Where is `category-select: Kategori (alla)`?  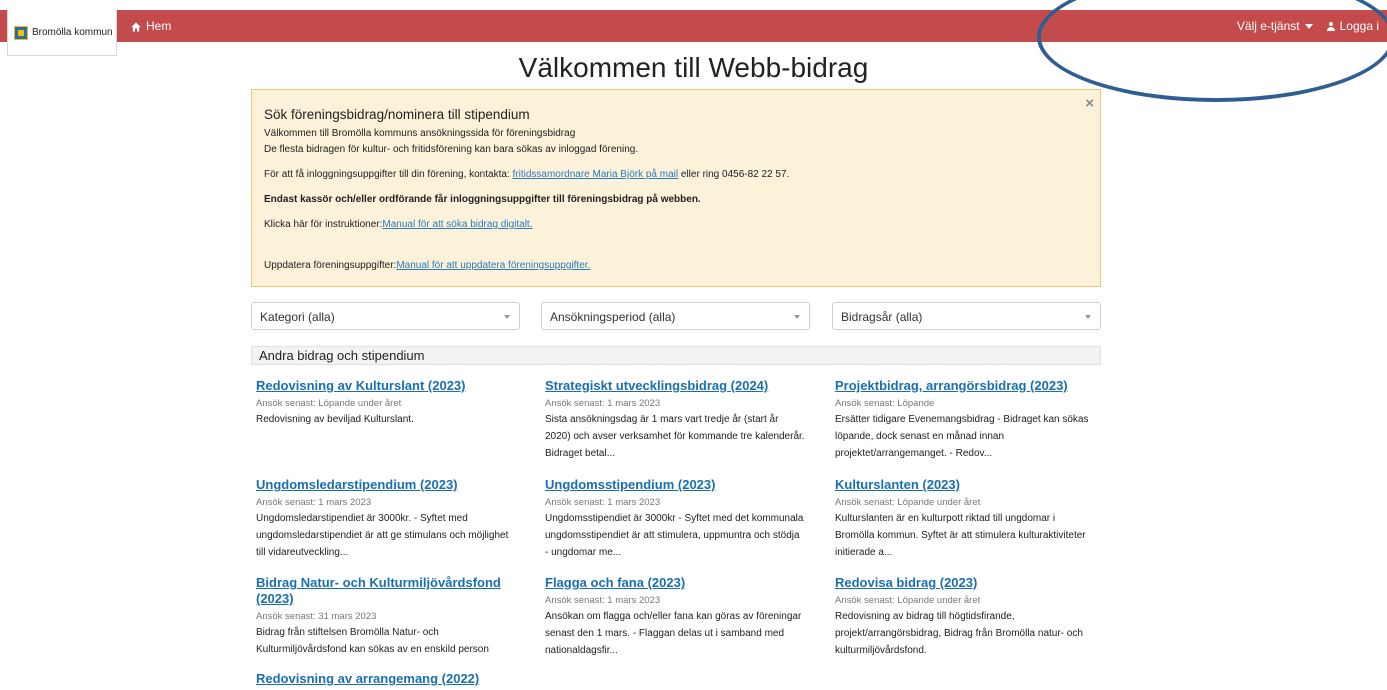 category-select: Kategori (alla) is located at coordinates (385, 316).